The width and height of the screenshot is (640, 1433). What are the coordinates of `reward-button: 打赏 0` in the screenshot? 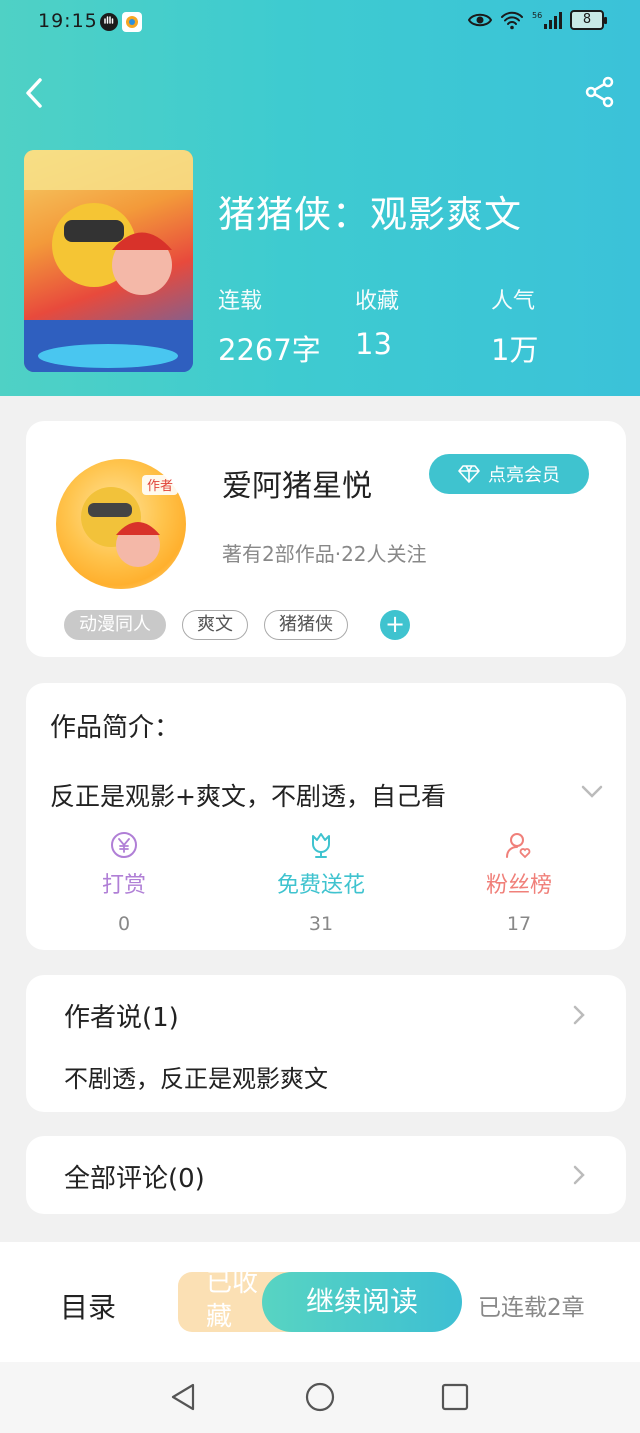 It's located at (124, 883).